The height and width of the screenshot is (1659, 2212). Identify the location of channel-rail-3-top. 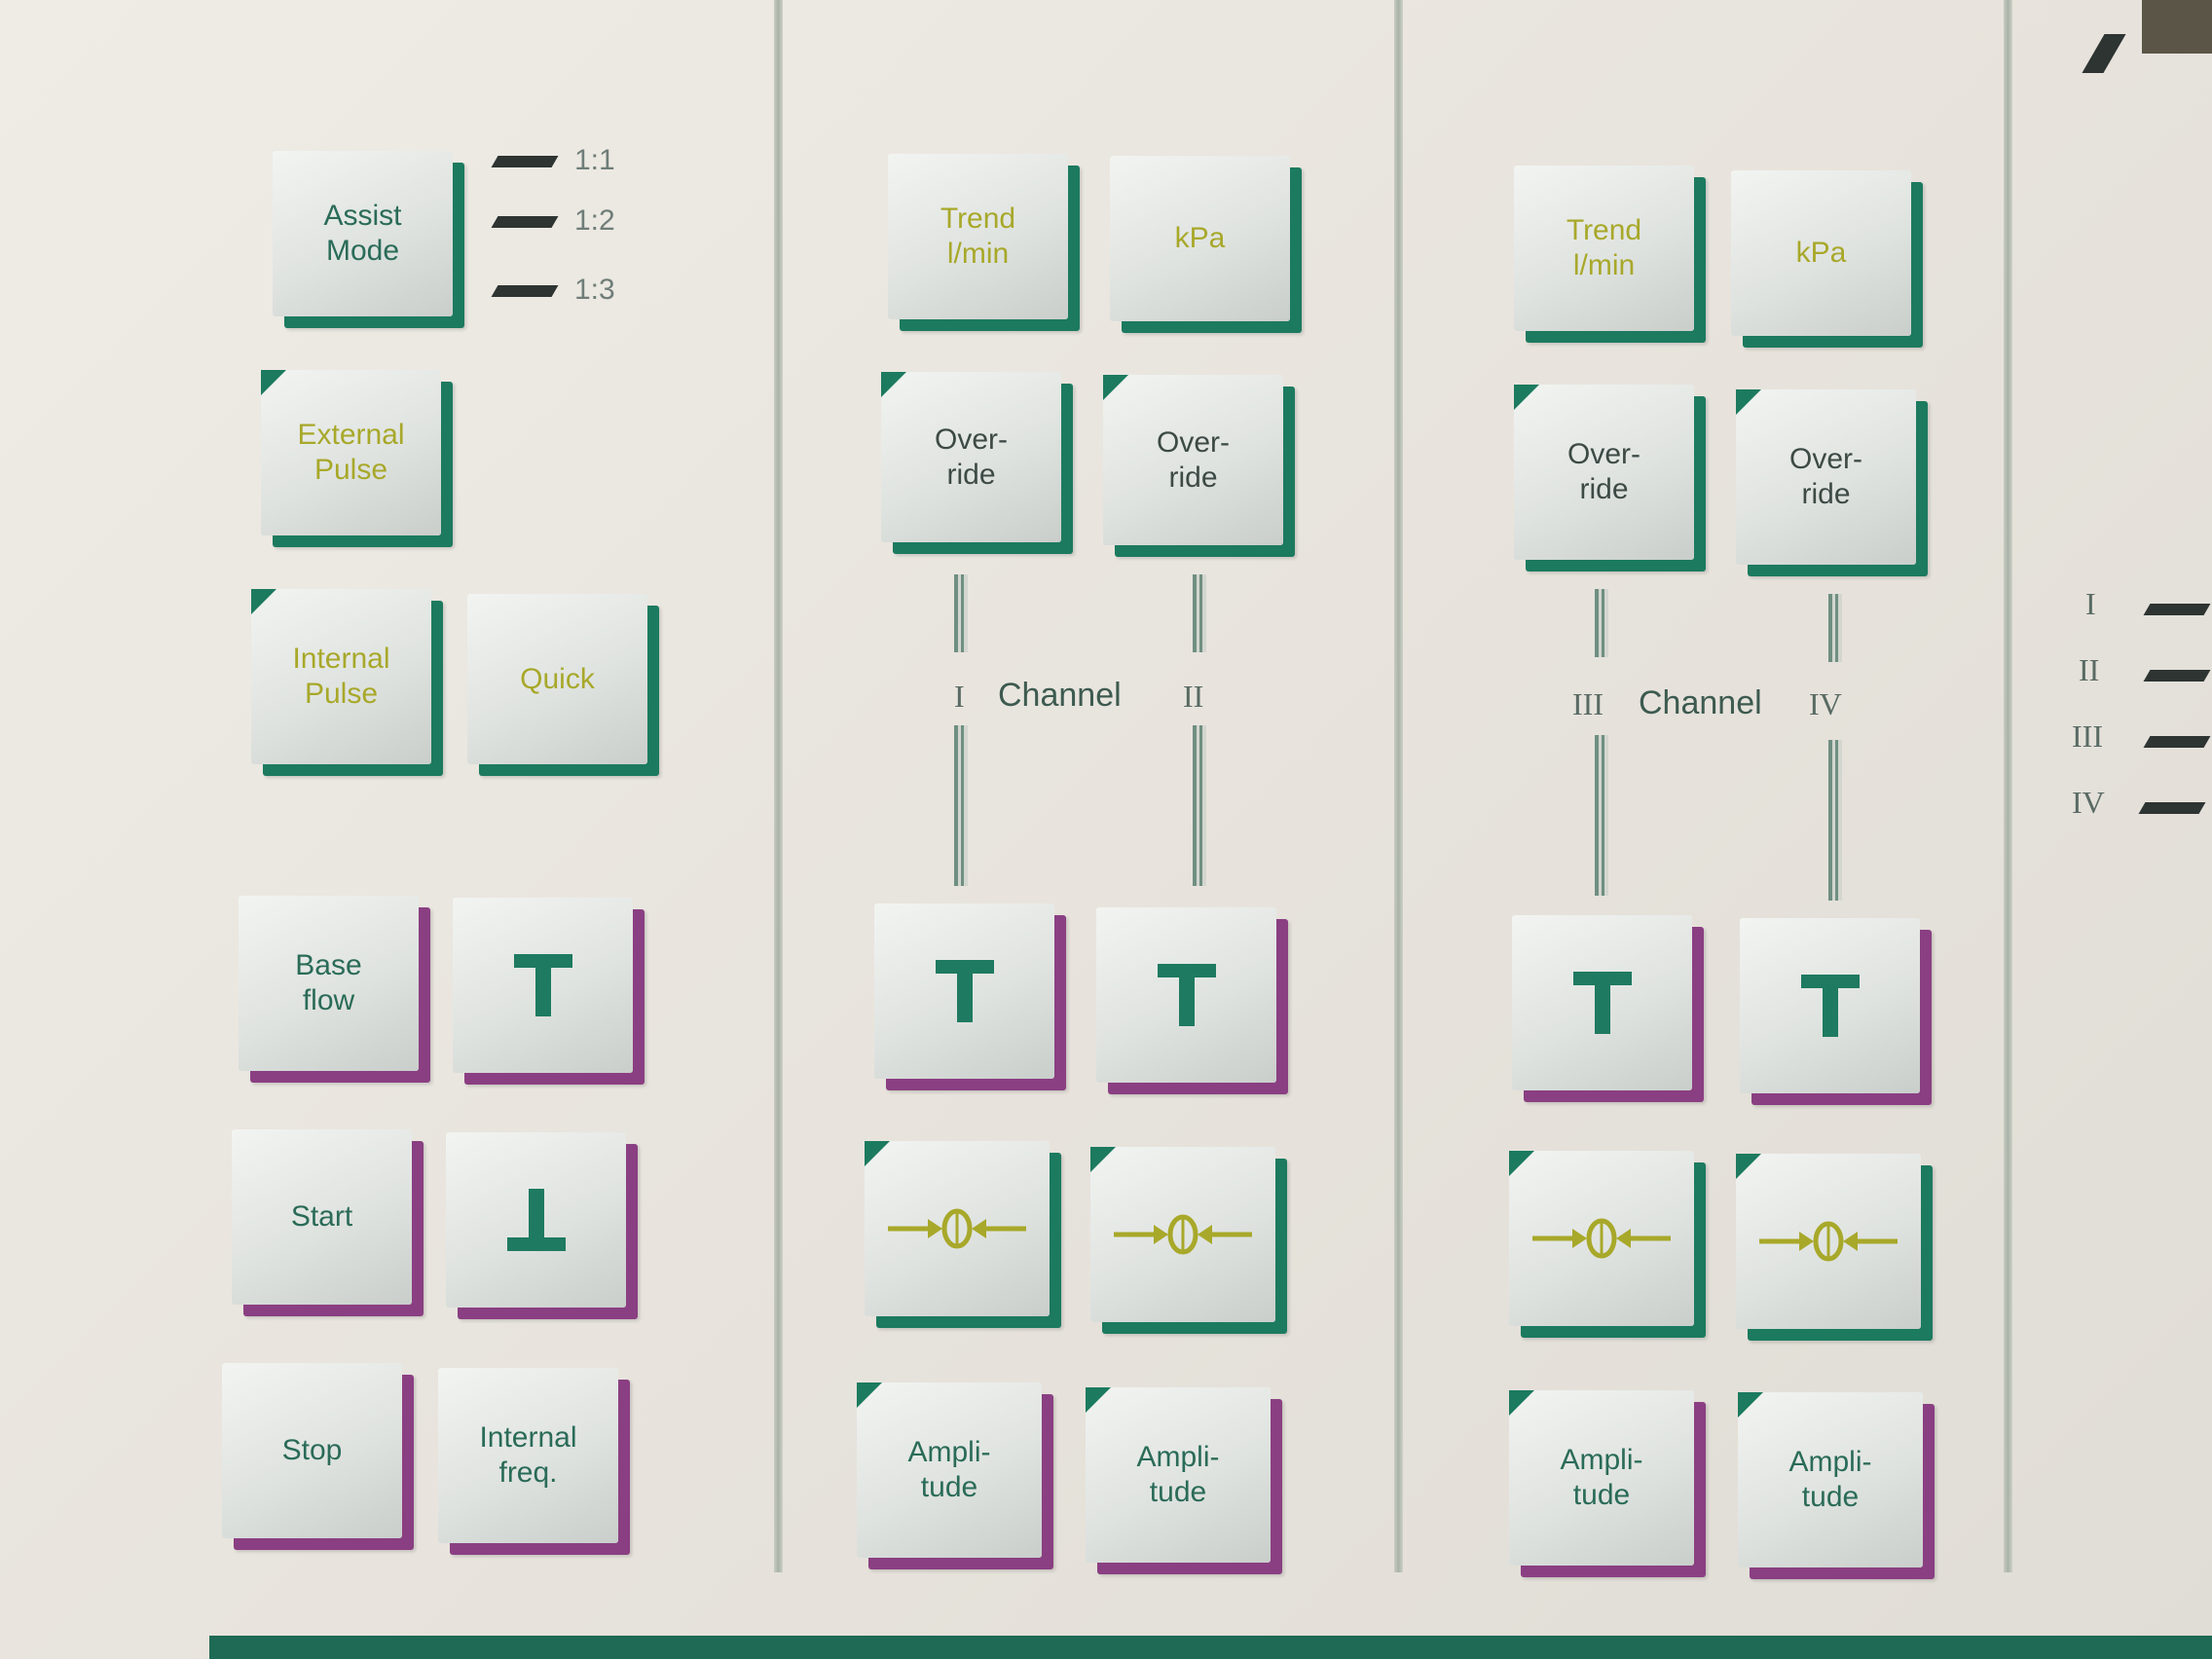
(1601, 623).